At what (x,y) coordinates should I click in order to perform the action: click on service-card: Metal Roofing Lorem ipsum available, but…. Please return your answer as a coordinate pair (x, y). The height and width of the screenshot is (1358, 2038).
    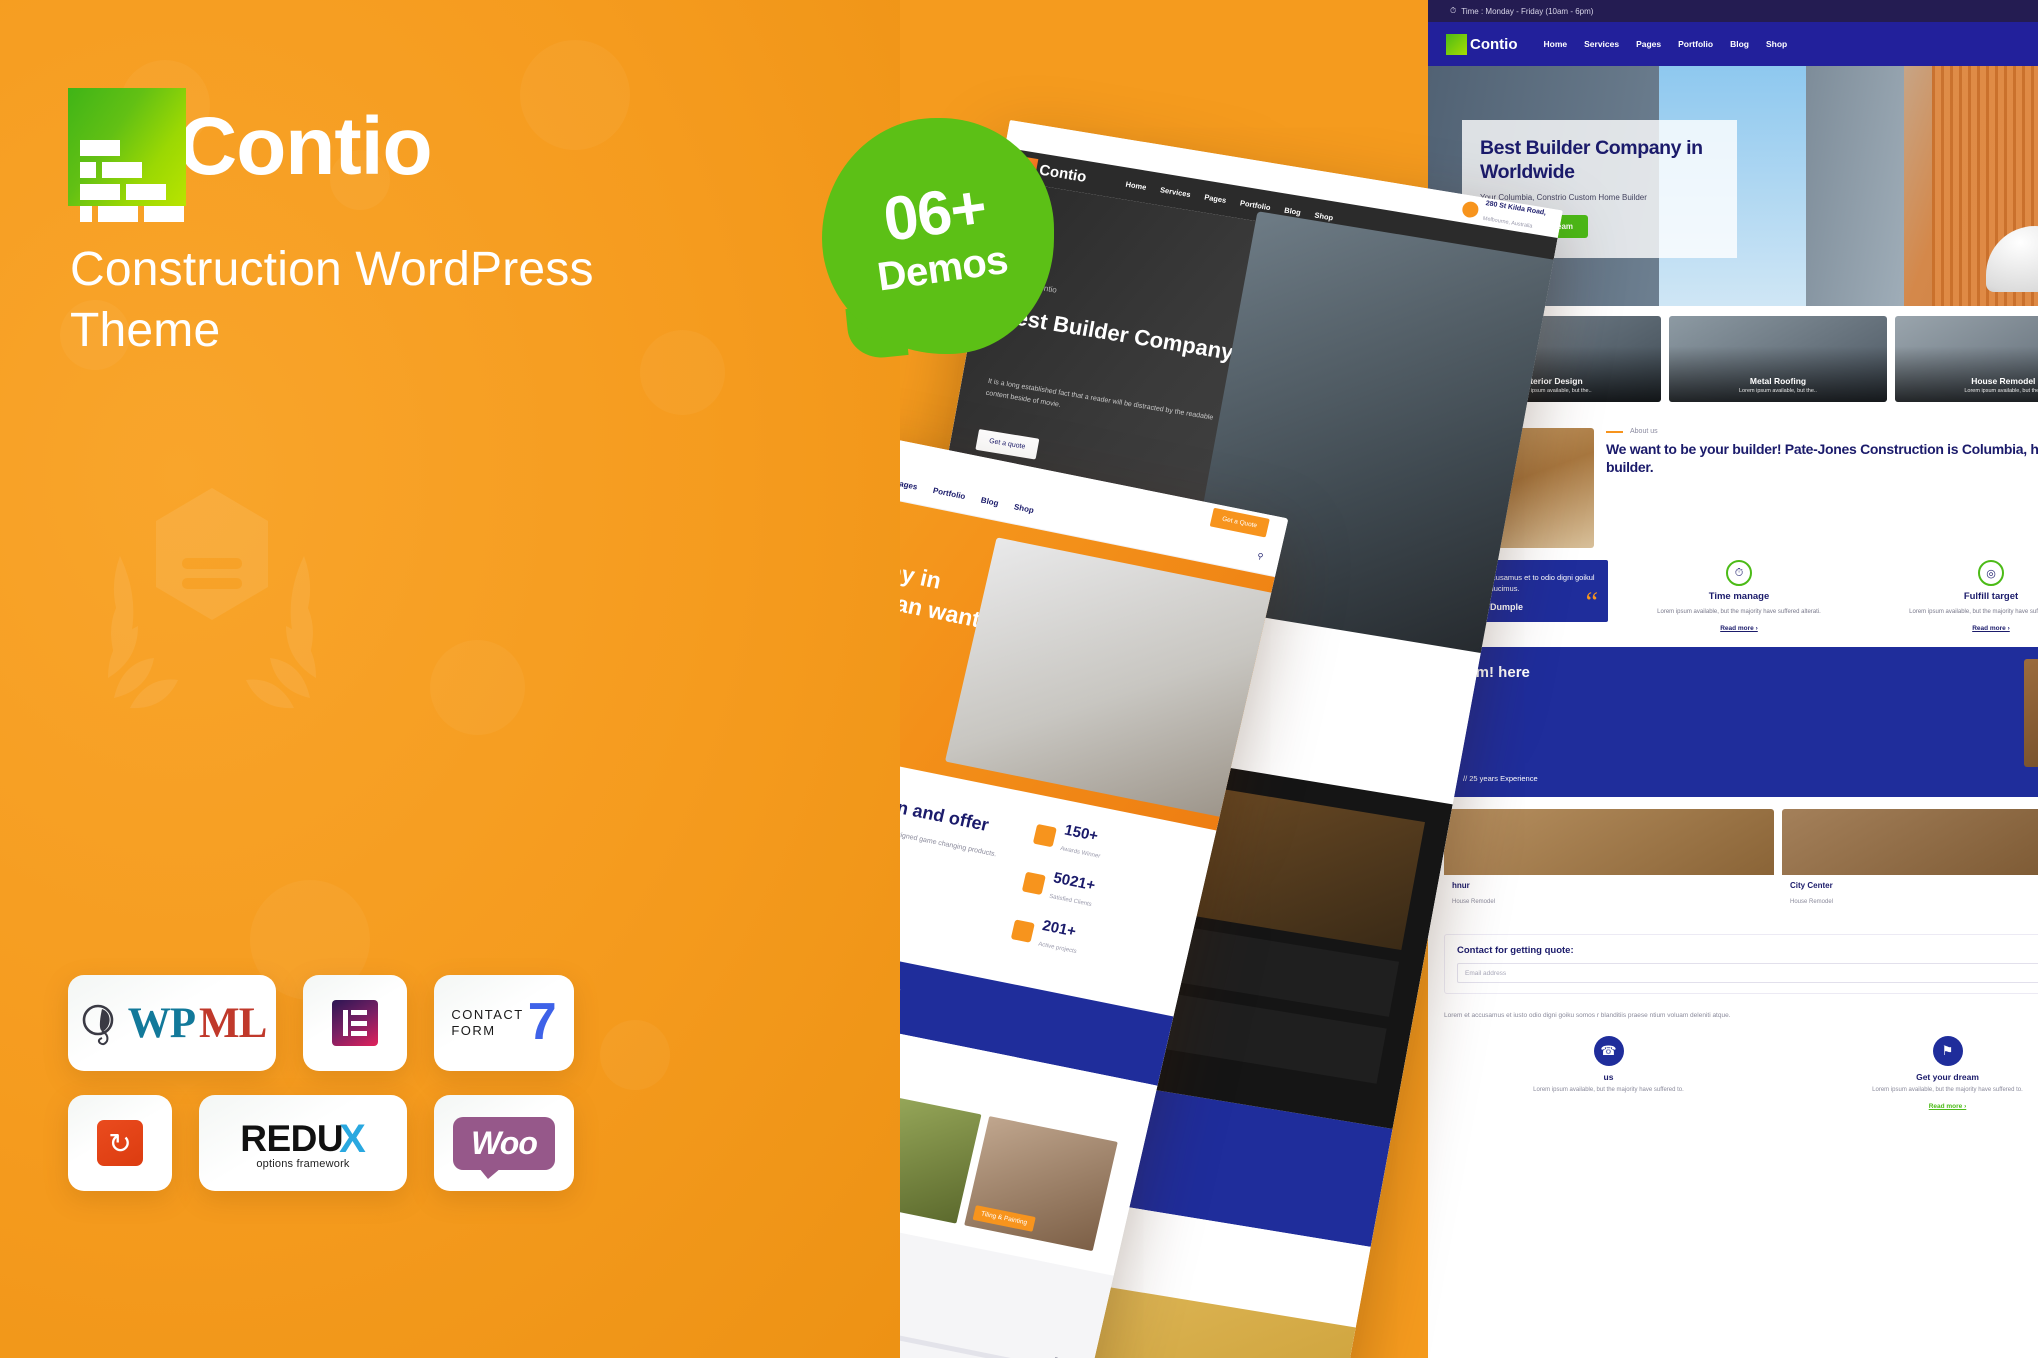
    Looking at the image, I should click on (1778, 359).